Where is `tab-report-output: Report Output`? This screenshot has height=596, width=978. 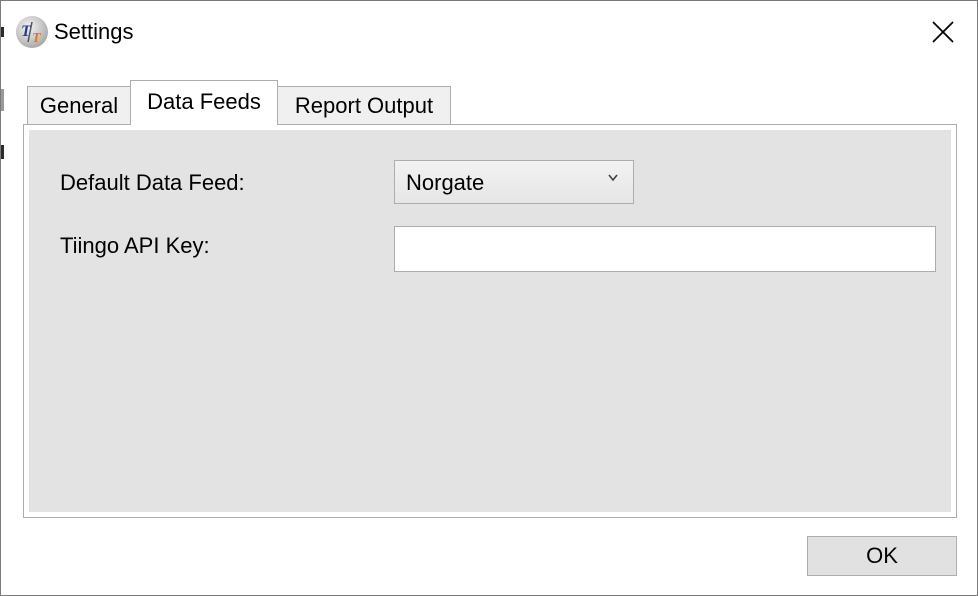
tab-report-output: Report Output is located at coordinates (364, 105).